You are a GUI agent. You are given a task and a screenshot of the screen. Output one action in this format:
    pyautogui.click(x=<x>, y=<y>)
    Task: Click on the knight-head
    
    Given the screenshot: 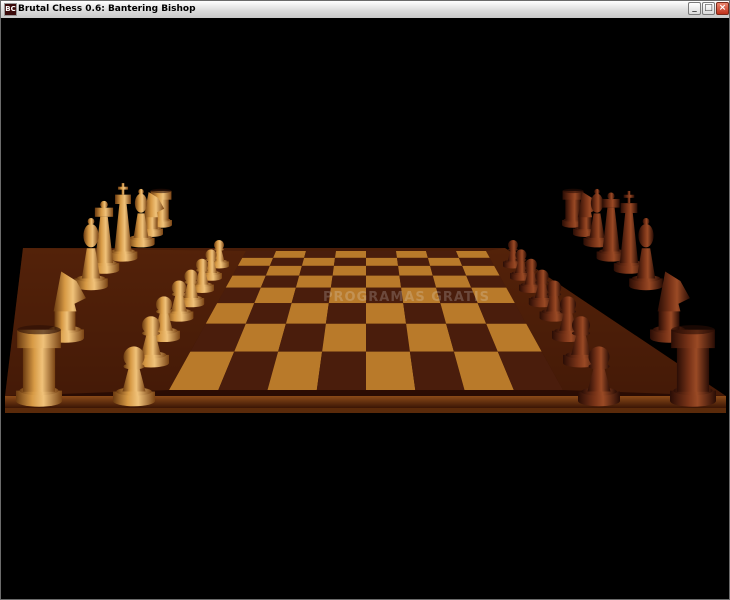 What is the action you would take?
    pyautogui.click(x=673, y=291)
    